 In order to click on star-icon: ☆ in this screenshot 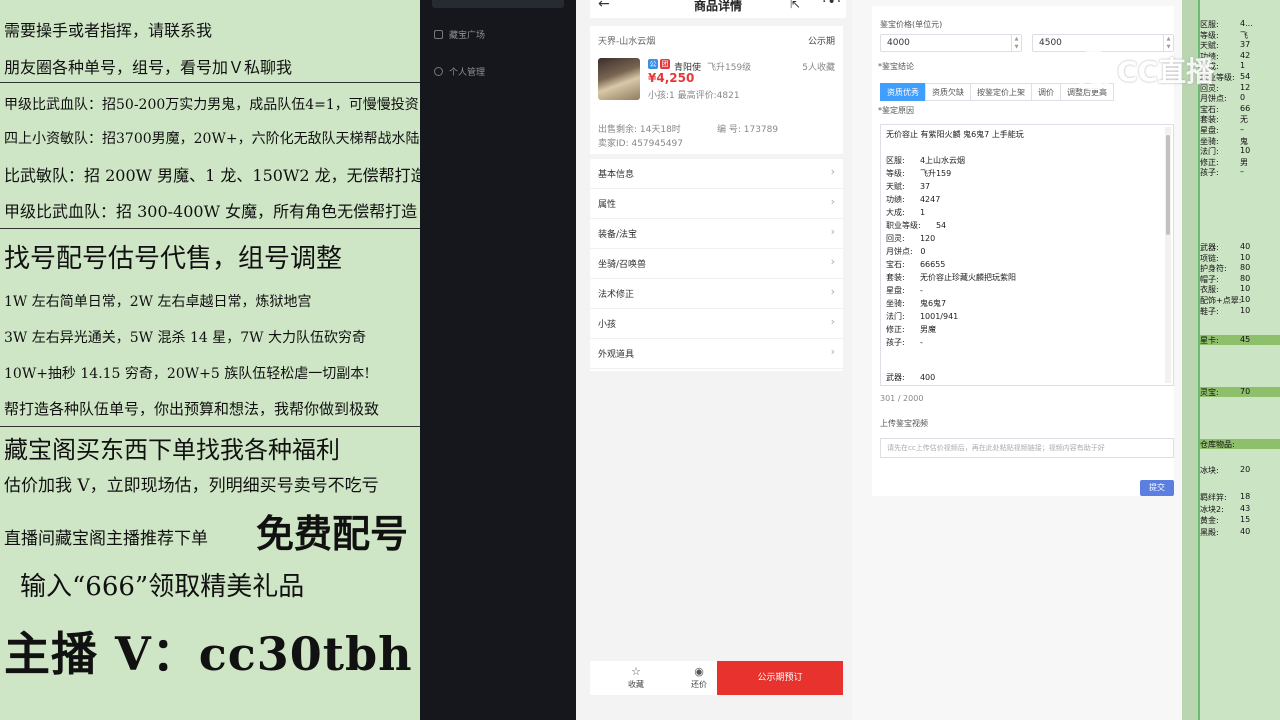, I will do `click(636, 671)`.